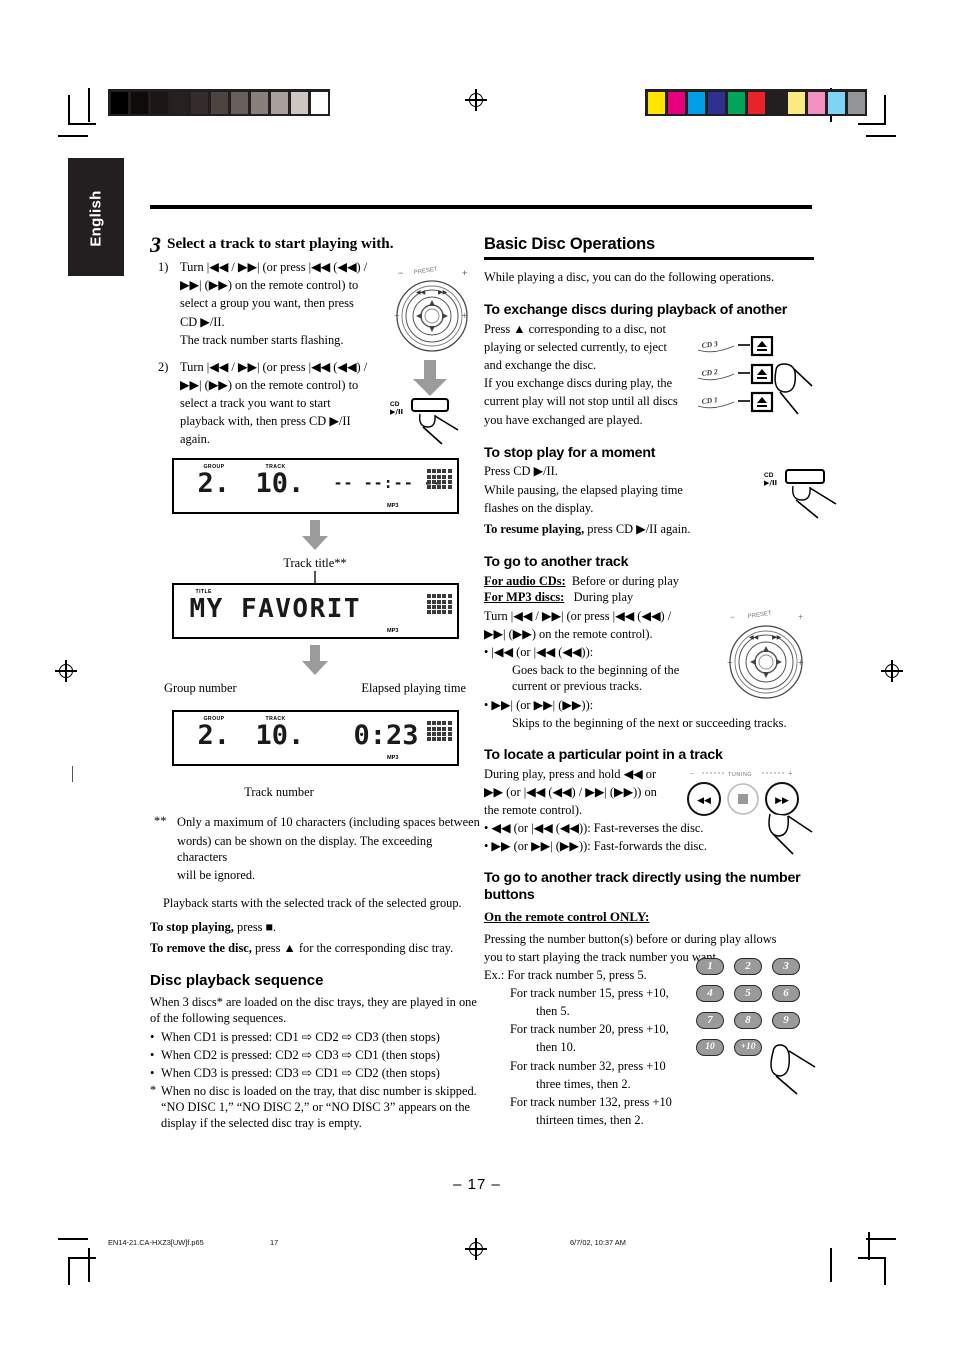 Image resolution: width=954 pixels, height=1351 pixels. Describe the element at coordinates (202, 321) in the screenshot. I see `substep-1-line-4: CD ▶/II.` at that location.